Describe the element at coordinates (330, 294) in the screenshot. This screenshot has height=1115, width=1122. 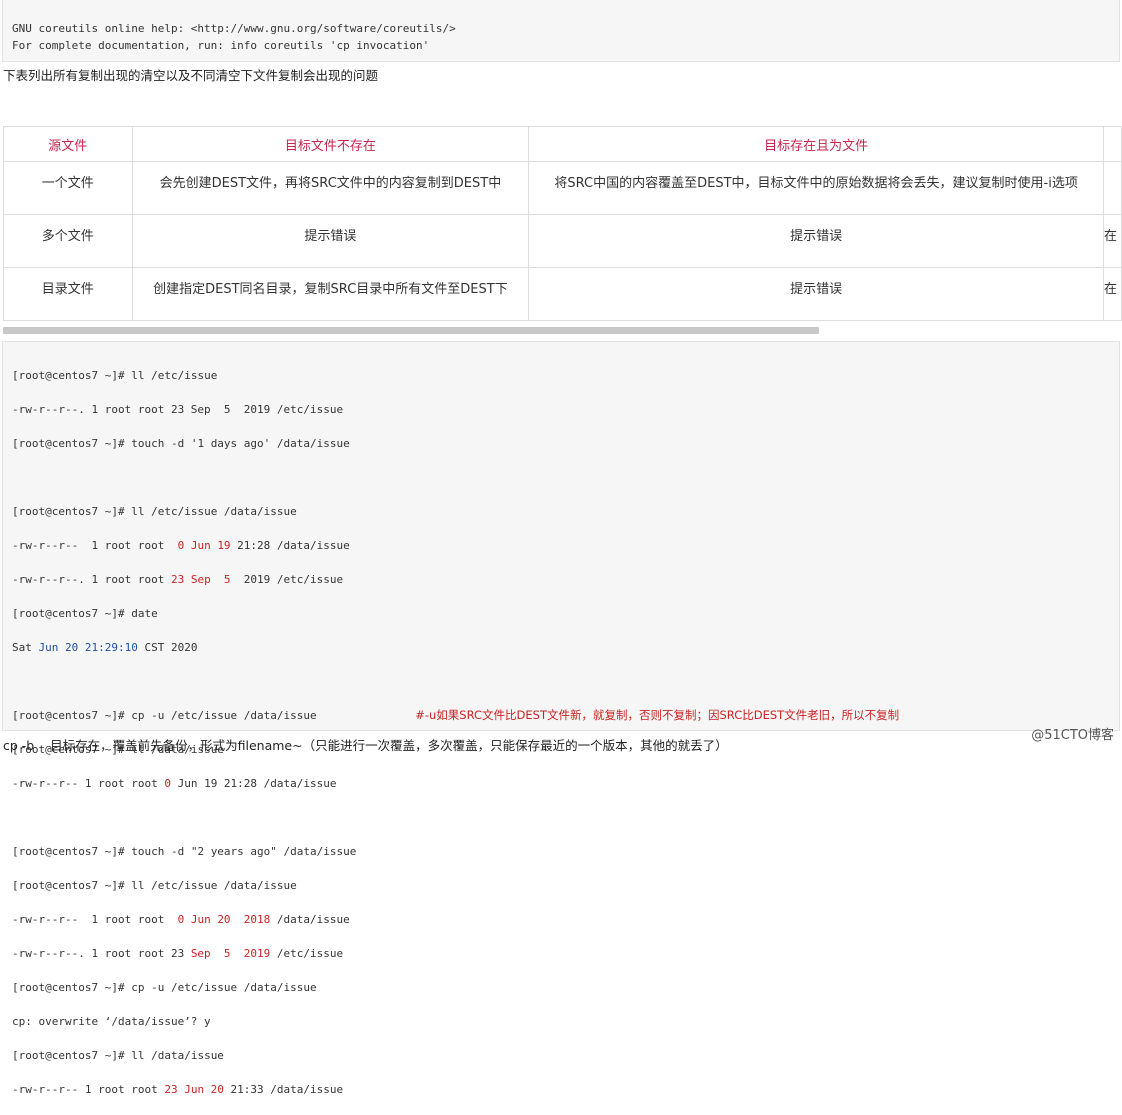
I see `table-cell: 创建指定DEST同名目录，复制SRC目录中所有文件至DEST下` at that location.